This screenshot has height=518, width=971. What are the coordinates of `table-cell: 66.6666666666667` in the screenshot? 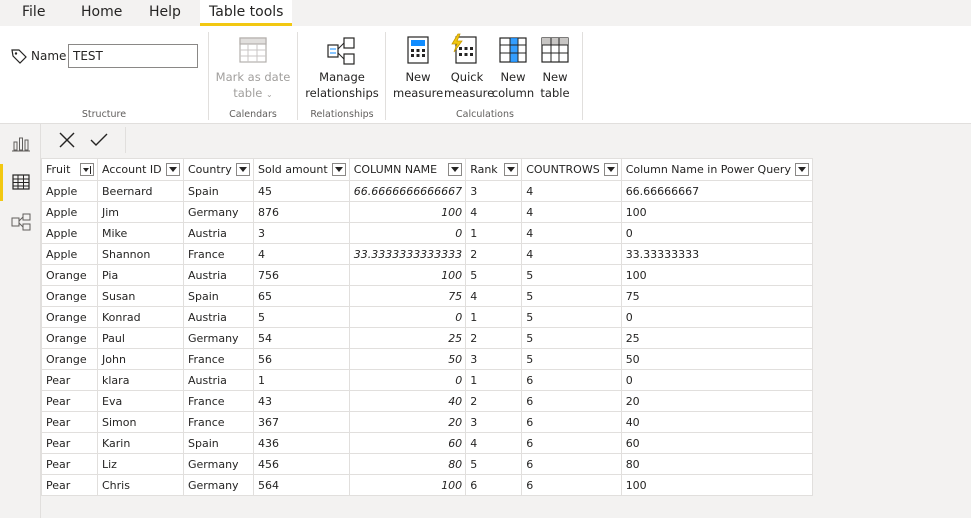 It's located at (407, 191).